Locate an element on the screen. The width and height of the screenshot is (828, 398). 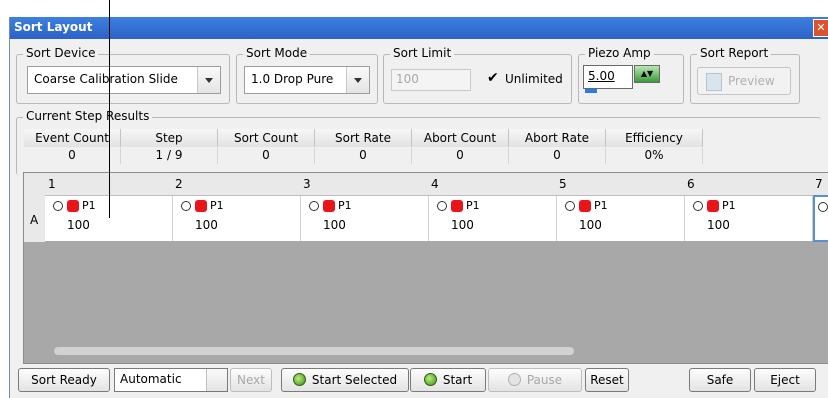
column-header-1: 1 is located at coordinates (52, 184).